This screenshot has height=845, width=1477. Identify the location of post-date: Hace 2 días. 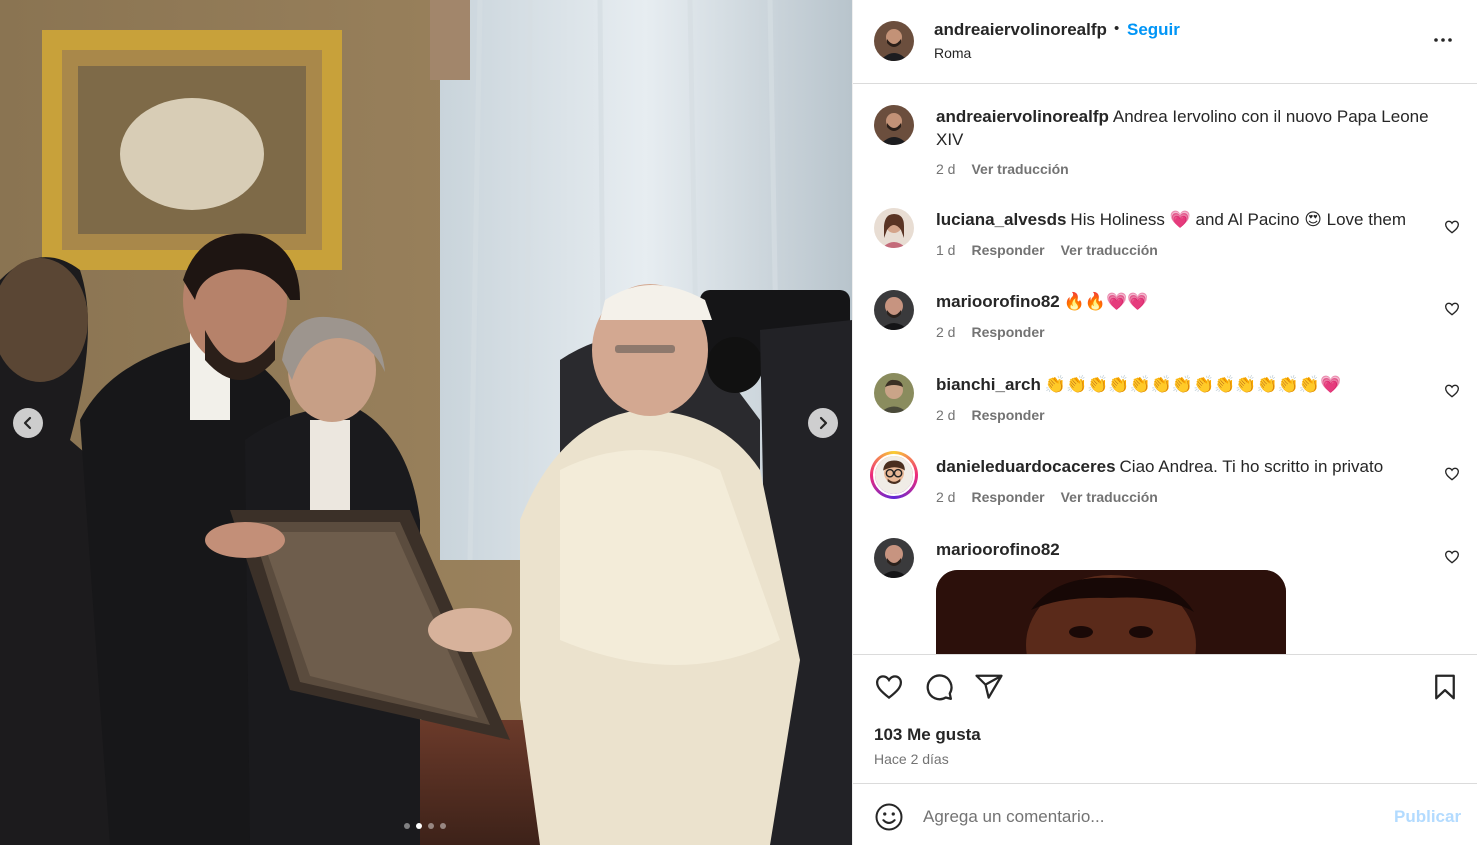
(911, 759).